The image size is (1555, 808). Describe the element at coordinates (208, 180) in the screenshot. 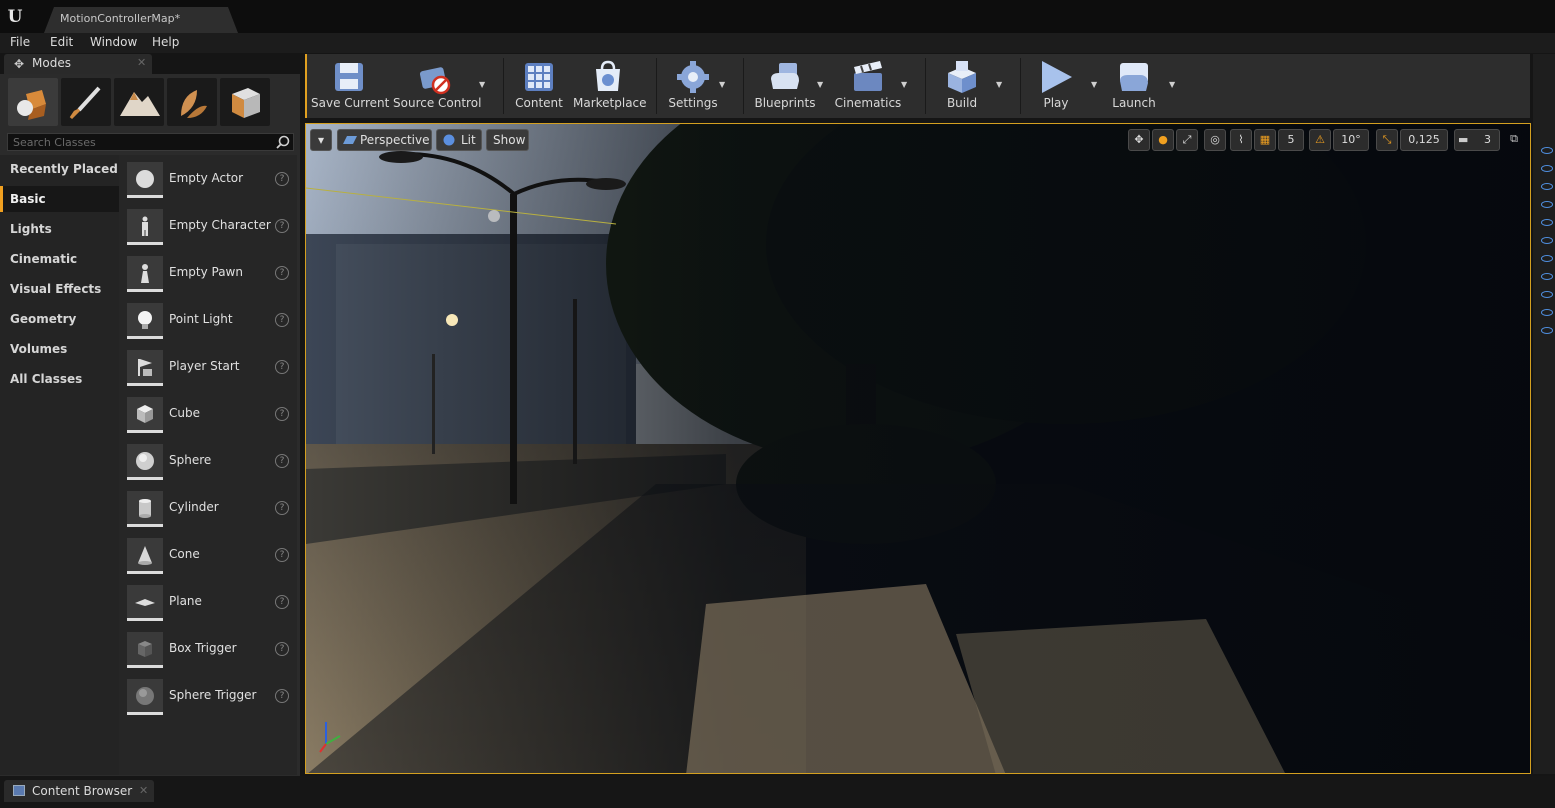

I see `list-item: Empty Actor ?` at that location.